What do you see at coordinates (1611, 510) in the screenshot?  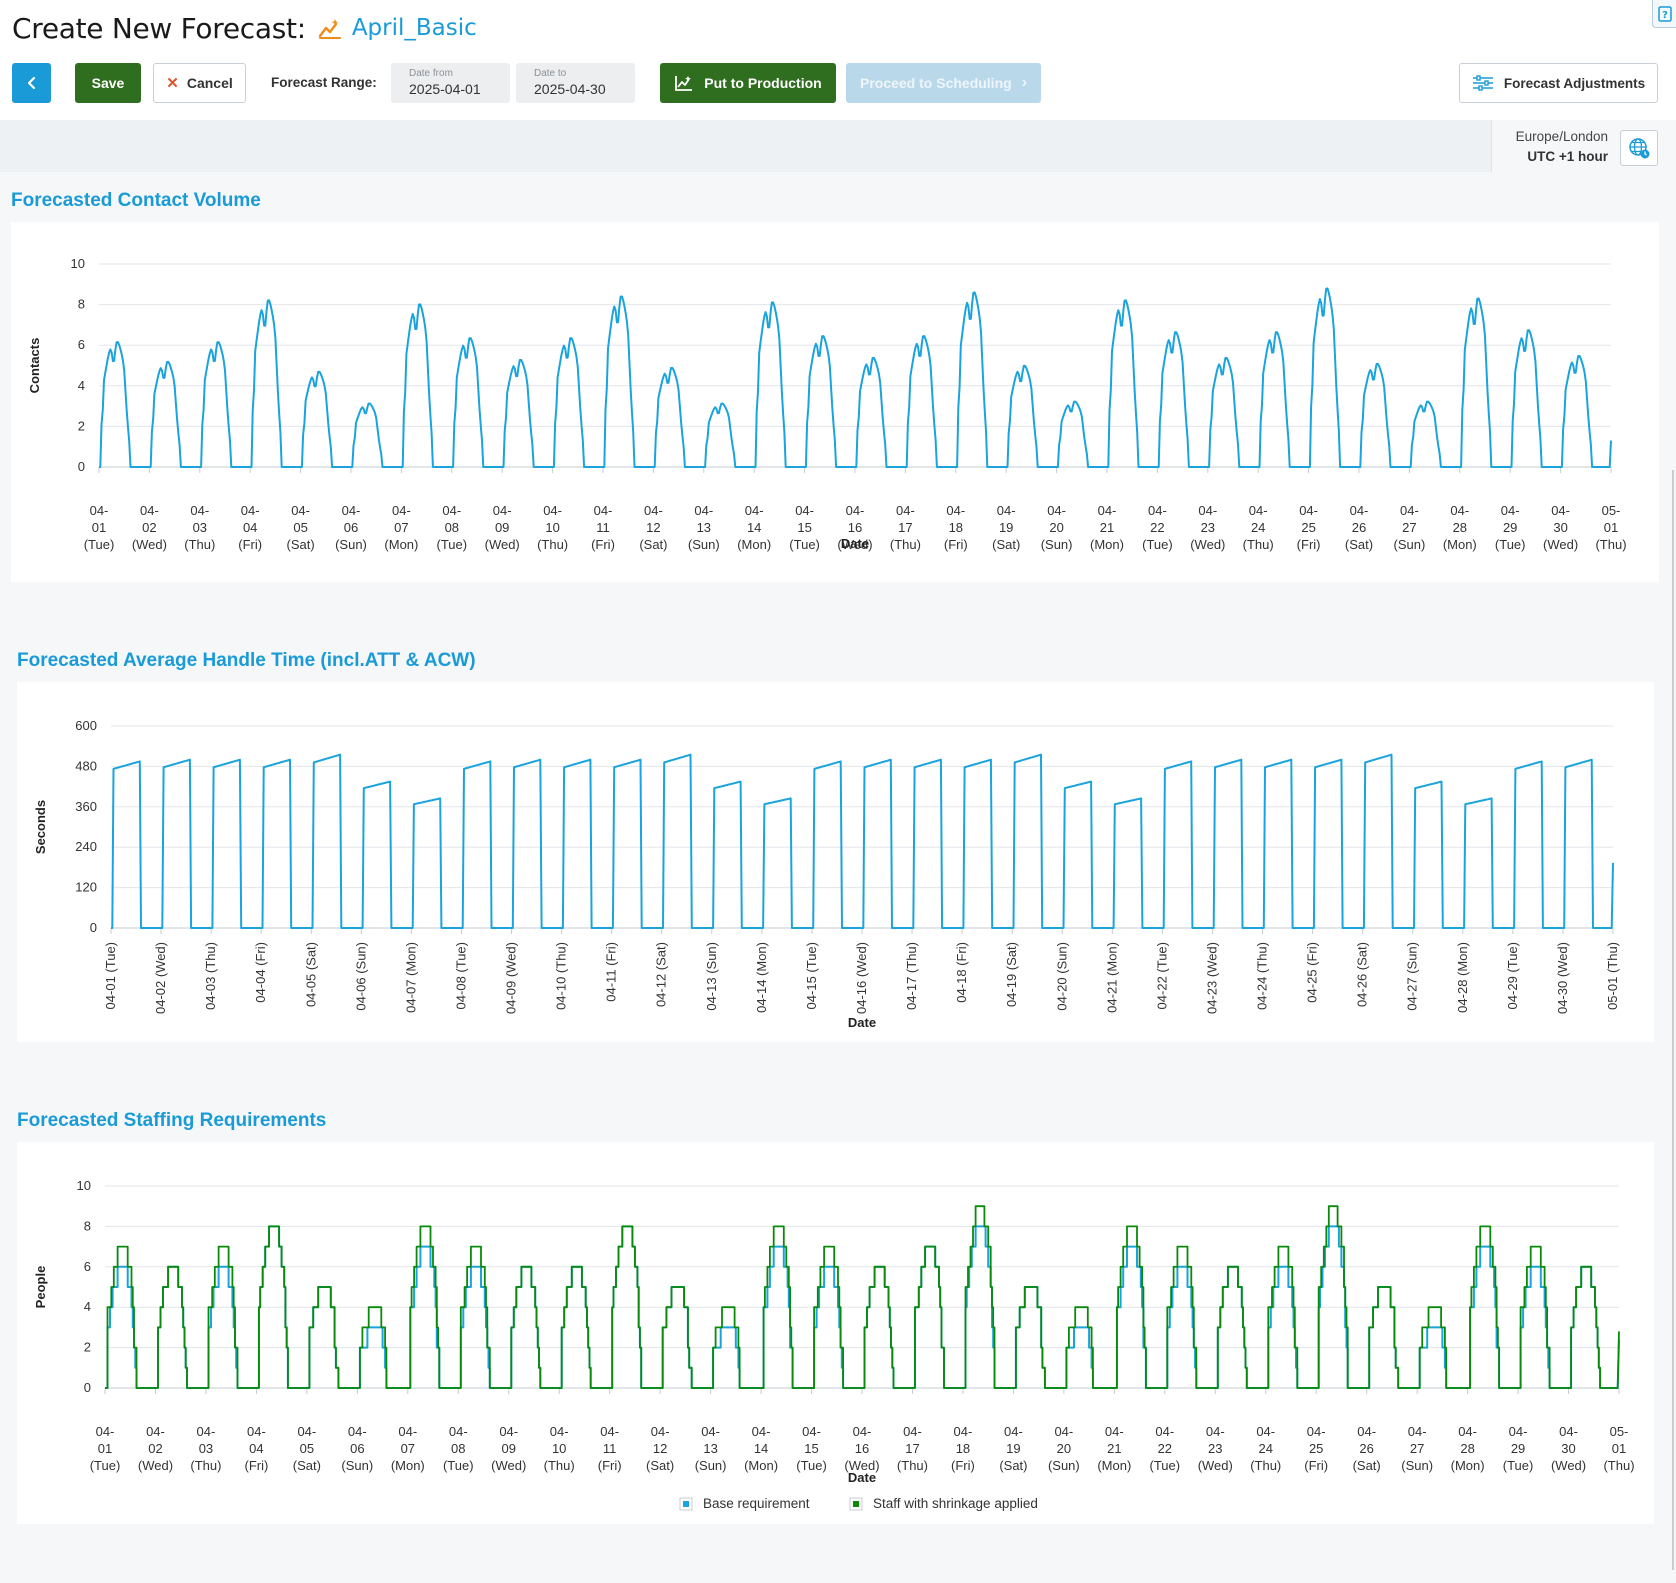 I see `x-tick-month: 05-` at bounding box center [1611, 510].